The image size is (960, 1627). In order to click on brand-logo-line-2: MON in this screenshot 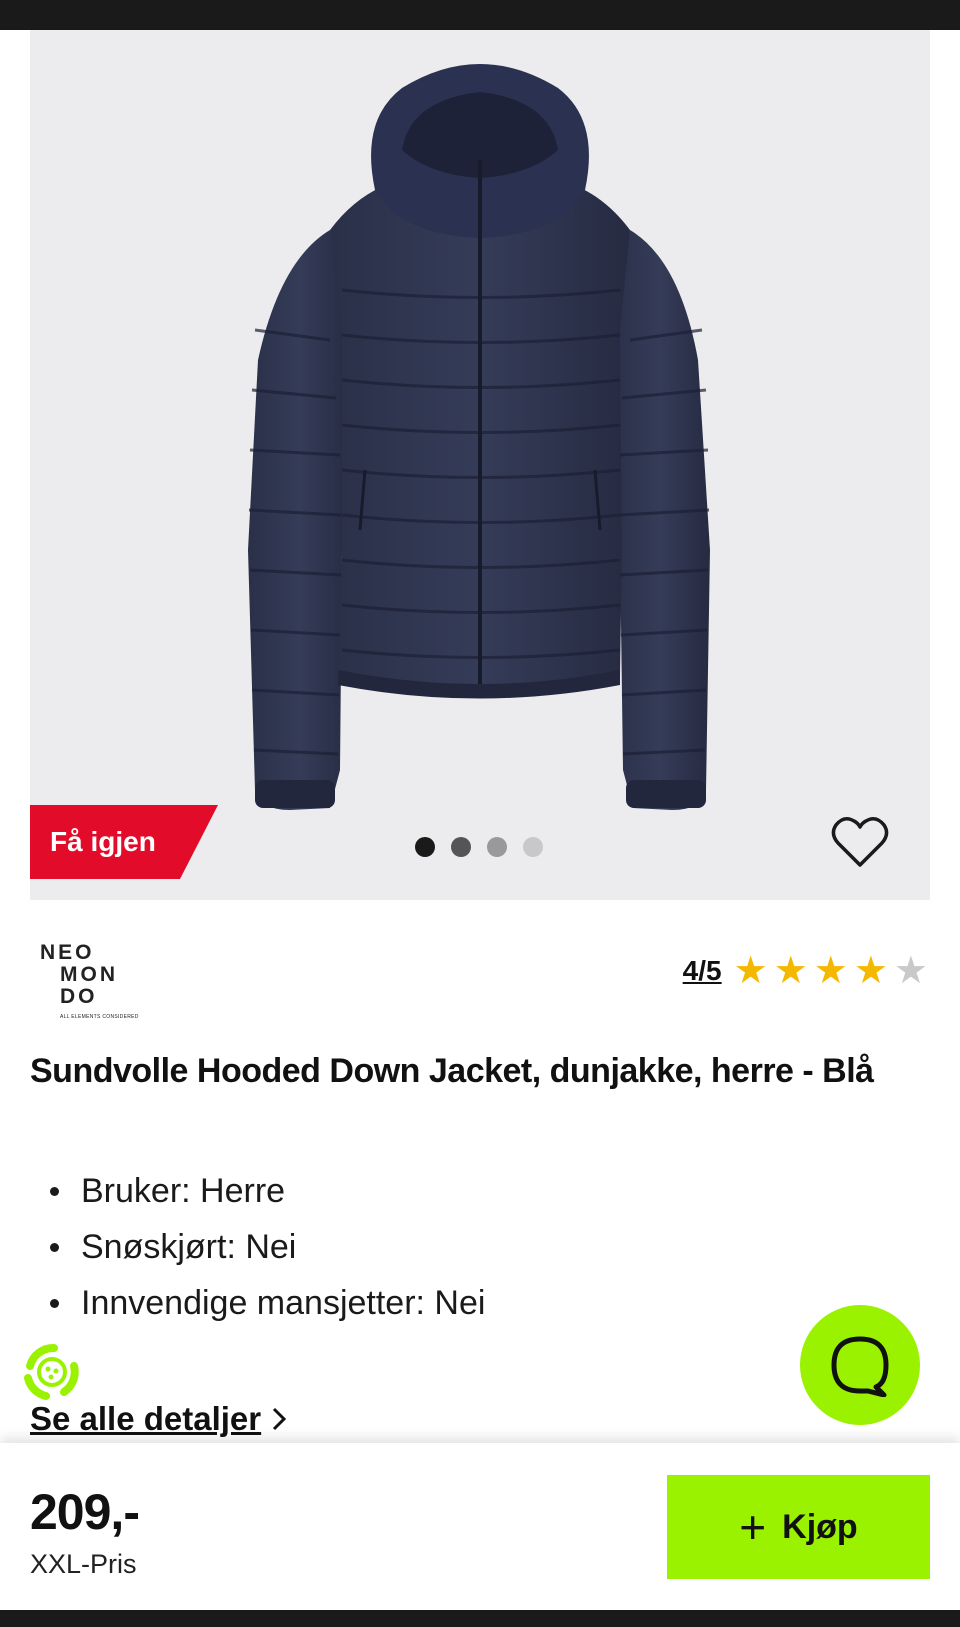, I will do `click(89, 974)`.